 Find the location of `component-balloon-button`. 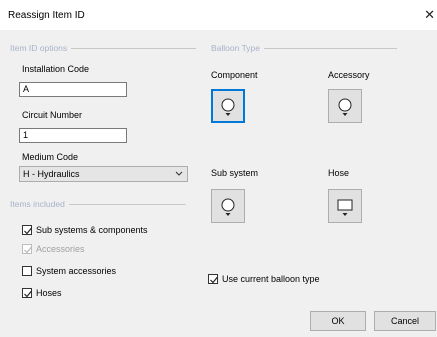

component-balloon-button is located at coordinates (228, 106).